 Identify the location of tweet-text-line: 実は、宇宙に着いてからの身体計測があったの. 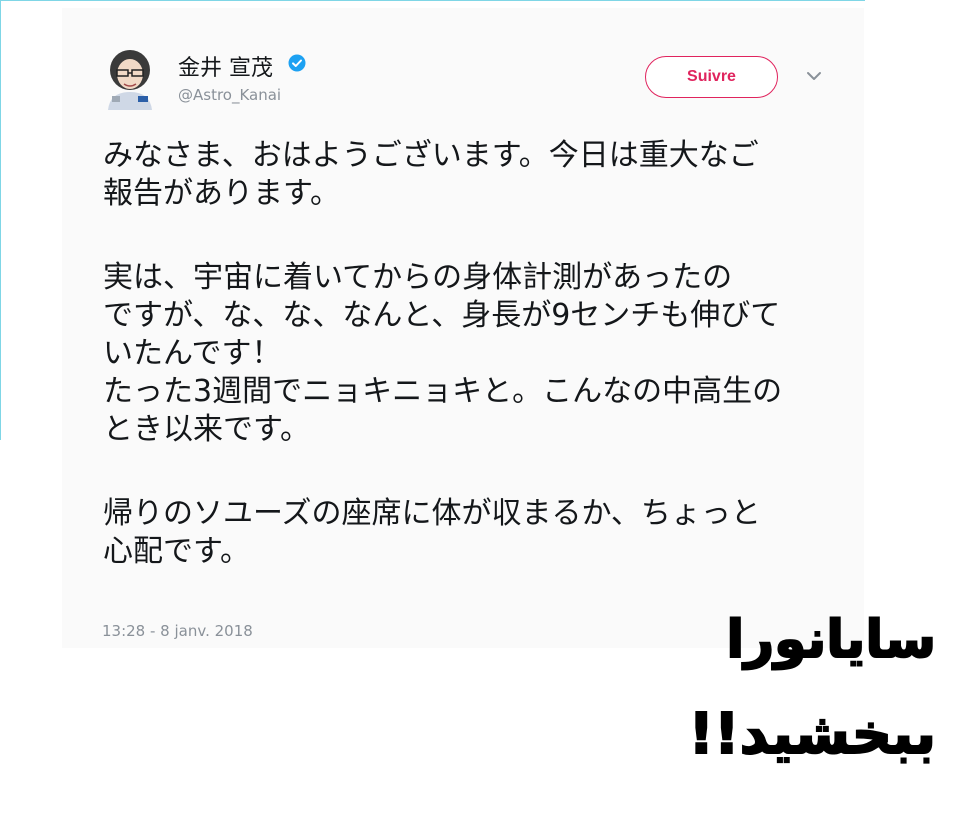
(418, 277).